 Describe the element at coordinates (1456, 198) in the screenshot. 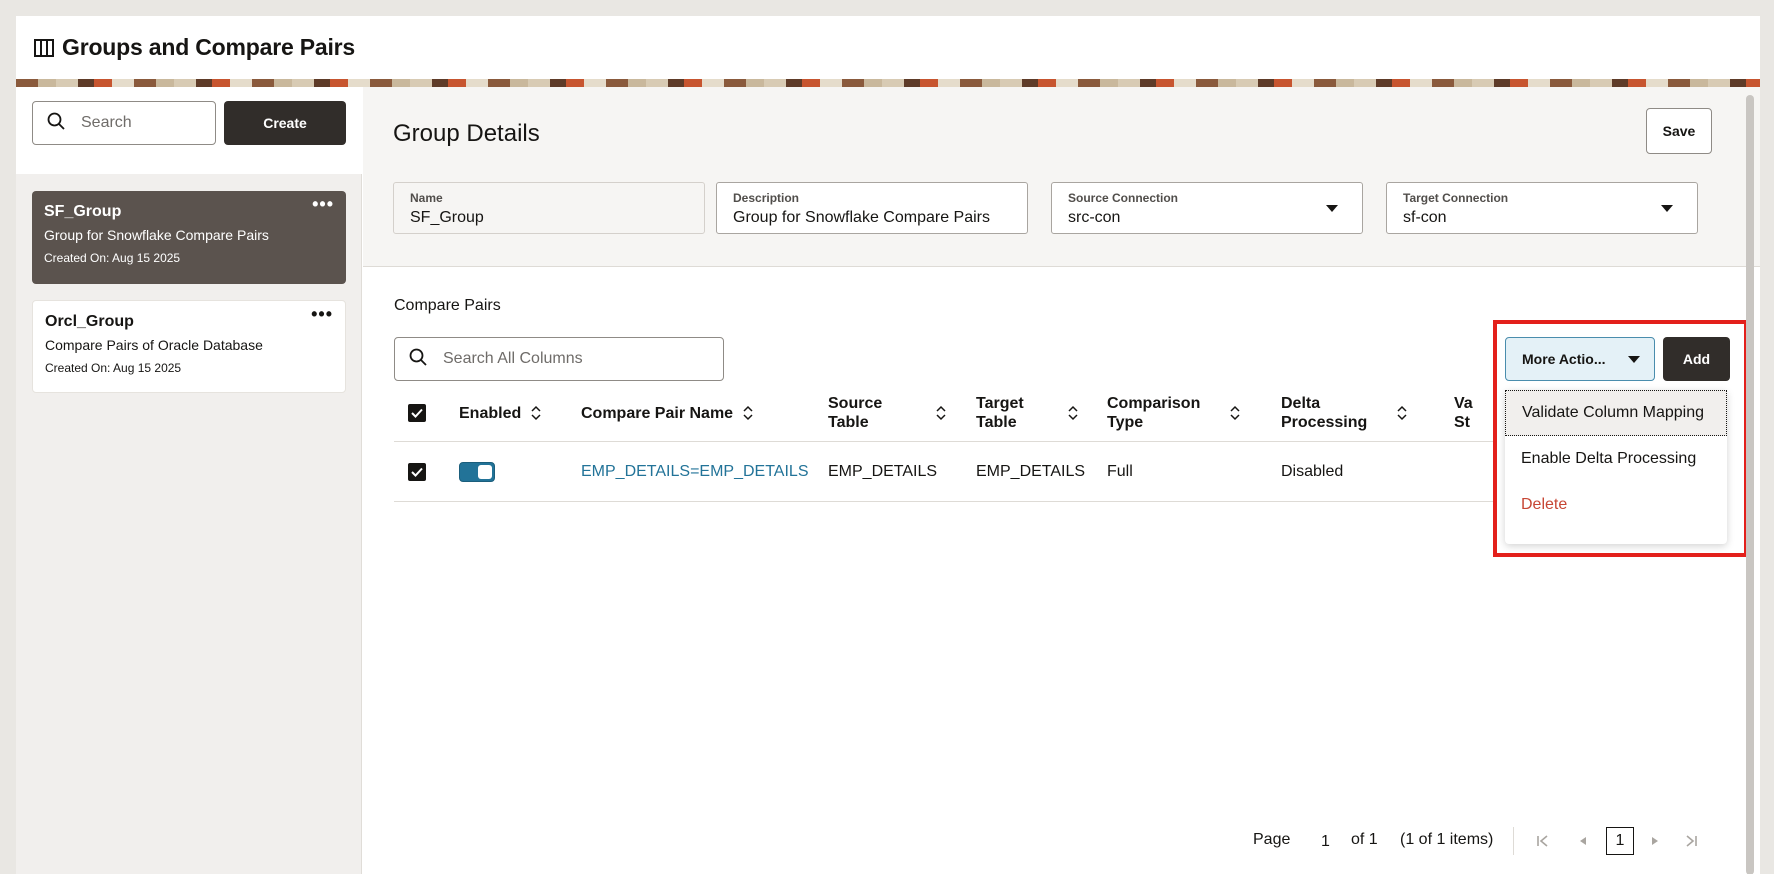

I see `target-connection-label: Target Connection` at that location.